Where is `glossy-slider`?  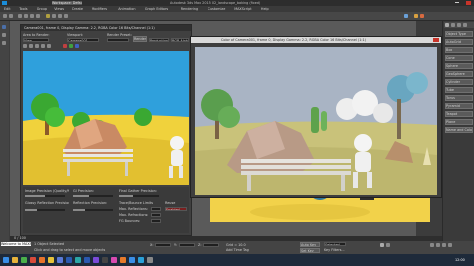
glossy-slider is located at coordinates (45, 210).